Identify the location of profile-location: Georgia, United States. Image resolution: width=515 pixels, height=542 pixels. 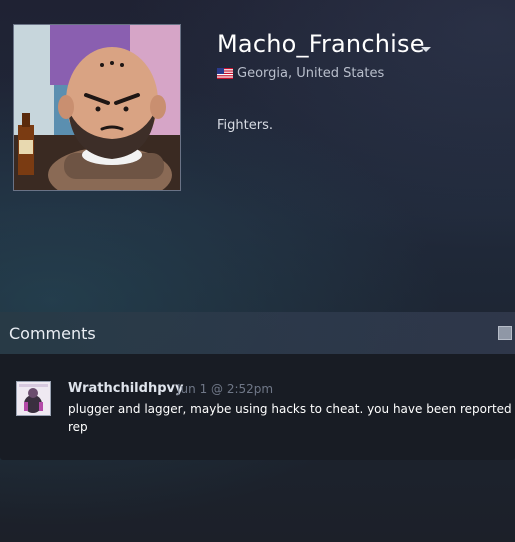
(300, 73).